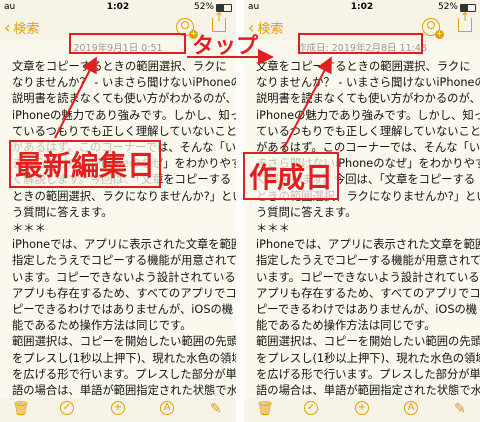  Describe the element at coordinates (433, 28) in the screenshot. I see `add-person-icon` at that location.